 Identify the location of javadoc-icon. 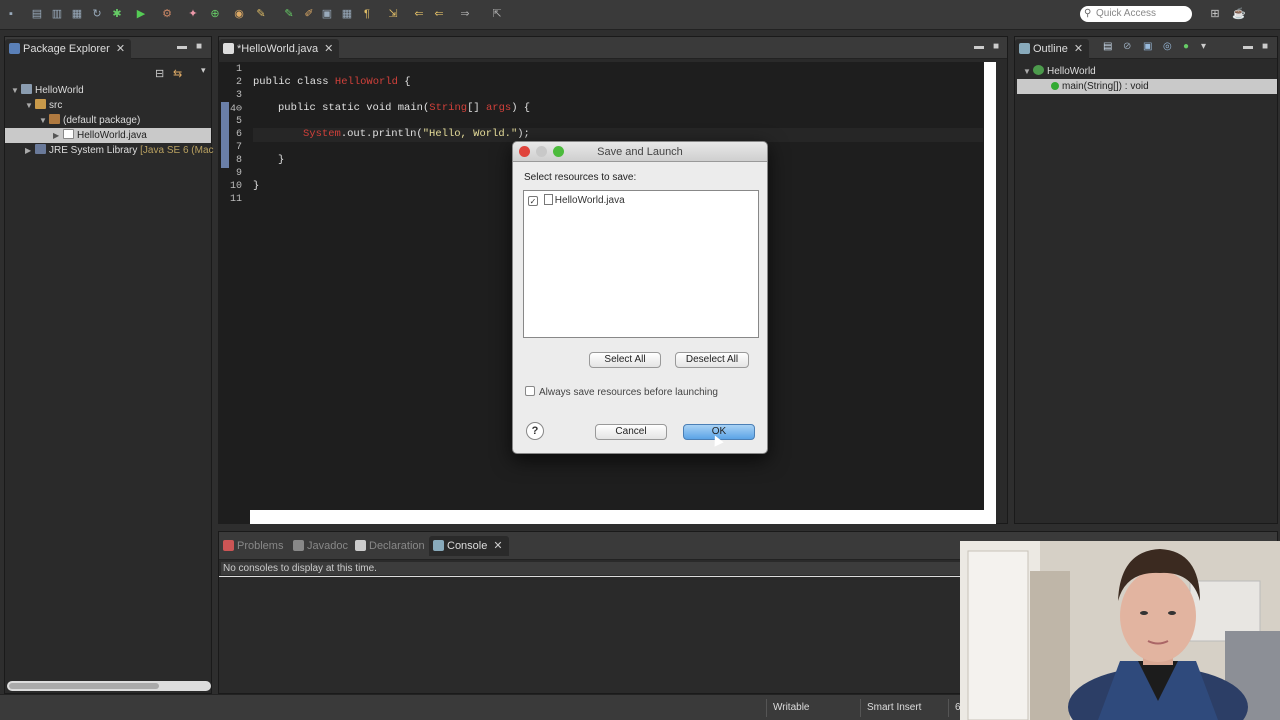
(298, 545).